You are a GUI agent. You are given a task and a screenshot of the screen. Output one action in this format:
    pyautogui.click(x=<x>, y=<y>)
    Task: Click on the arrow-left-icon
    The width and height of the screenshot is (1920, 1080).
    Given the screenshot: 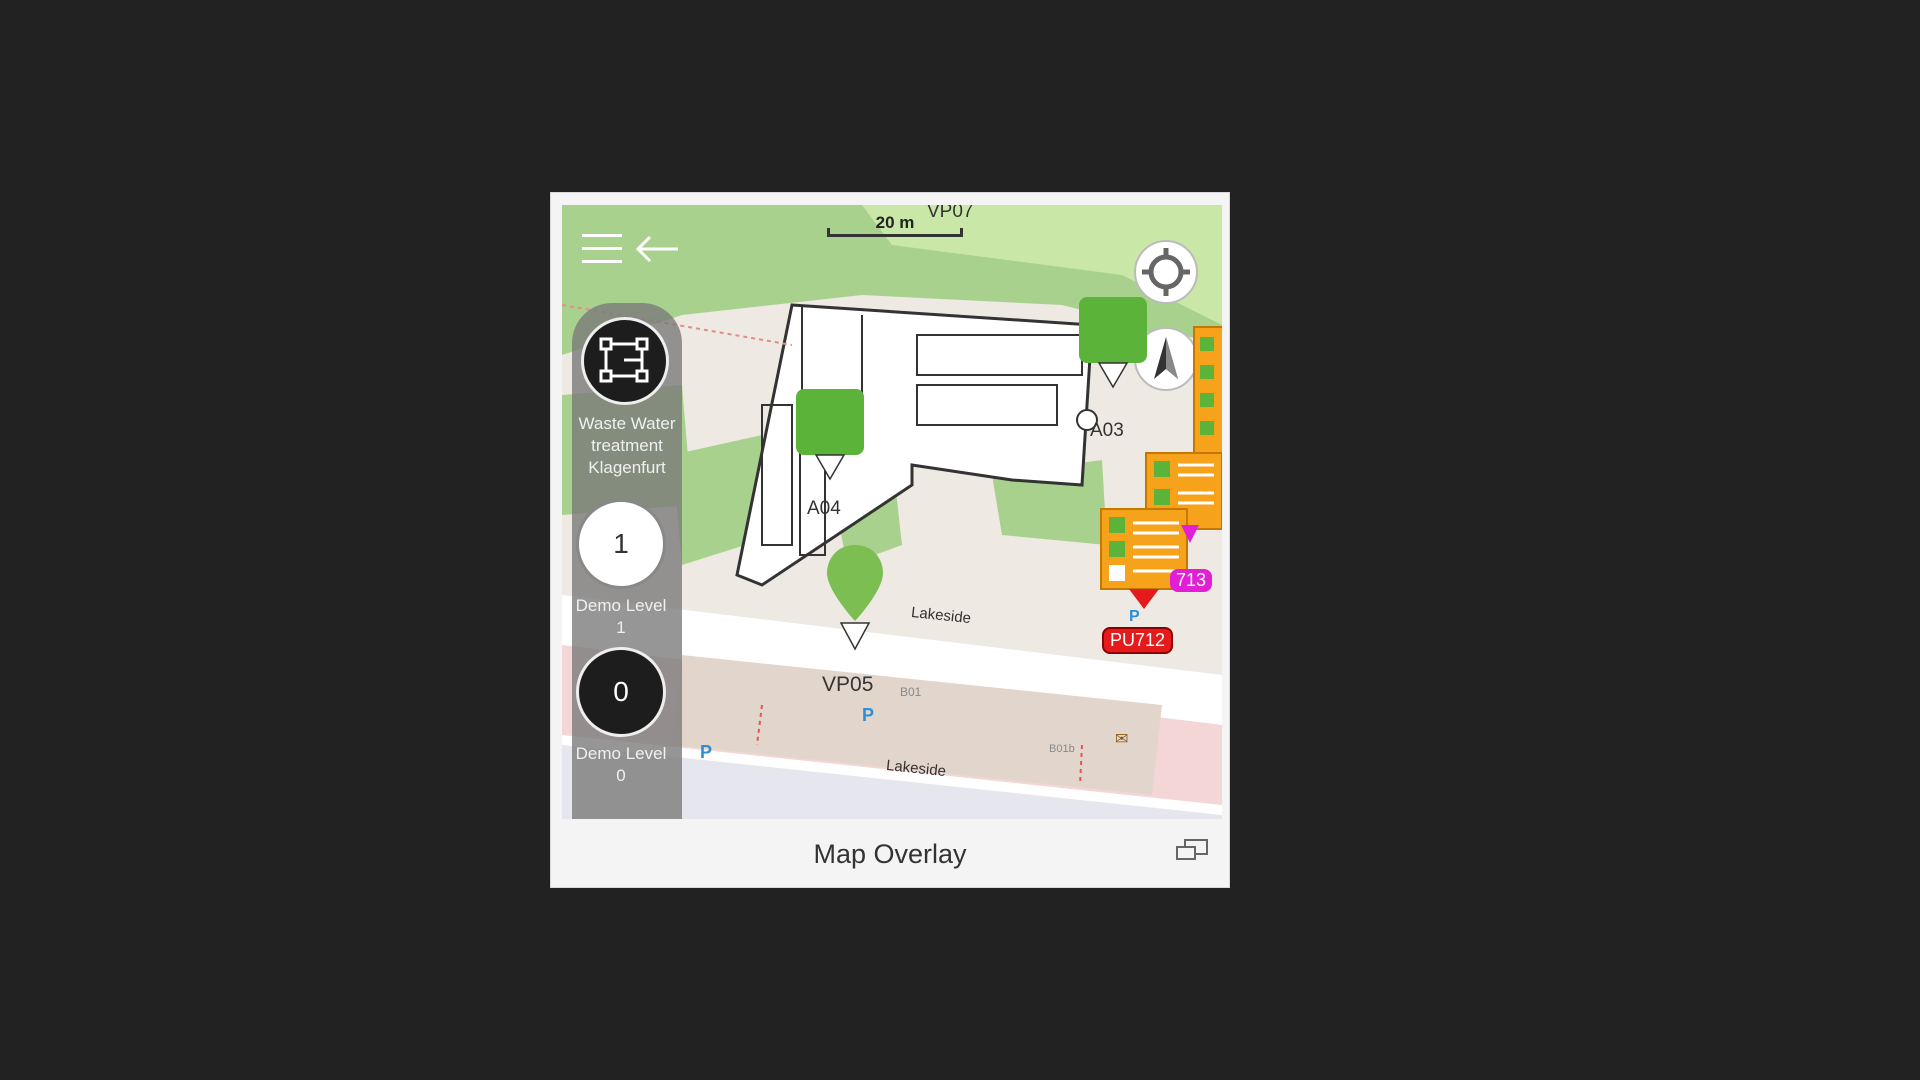 What is the action you would take?
    pyautogui.click(x=657, y=249)
    